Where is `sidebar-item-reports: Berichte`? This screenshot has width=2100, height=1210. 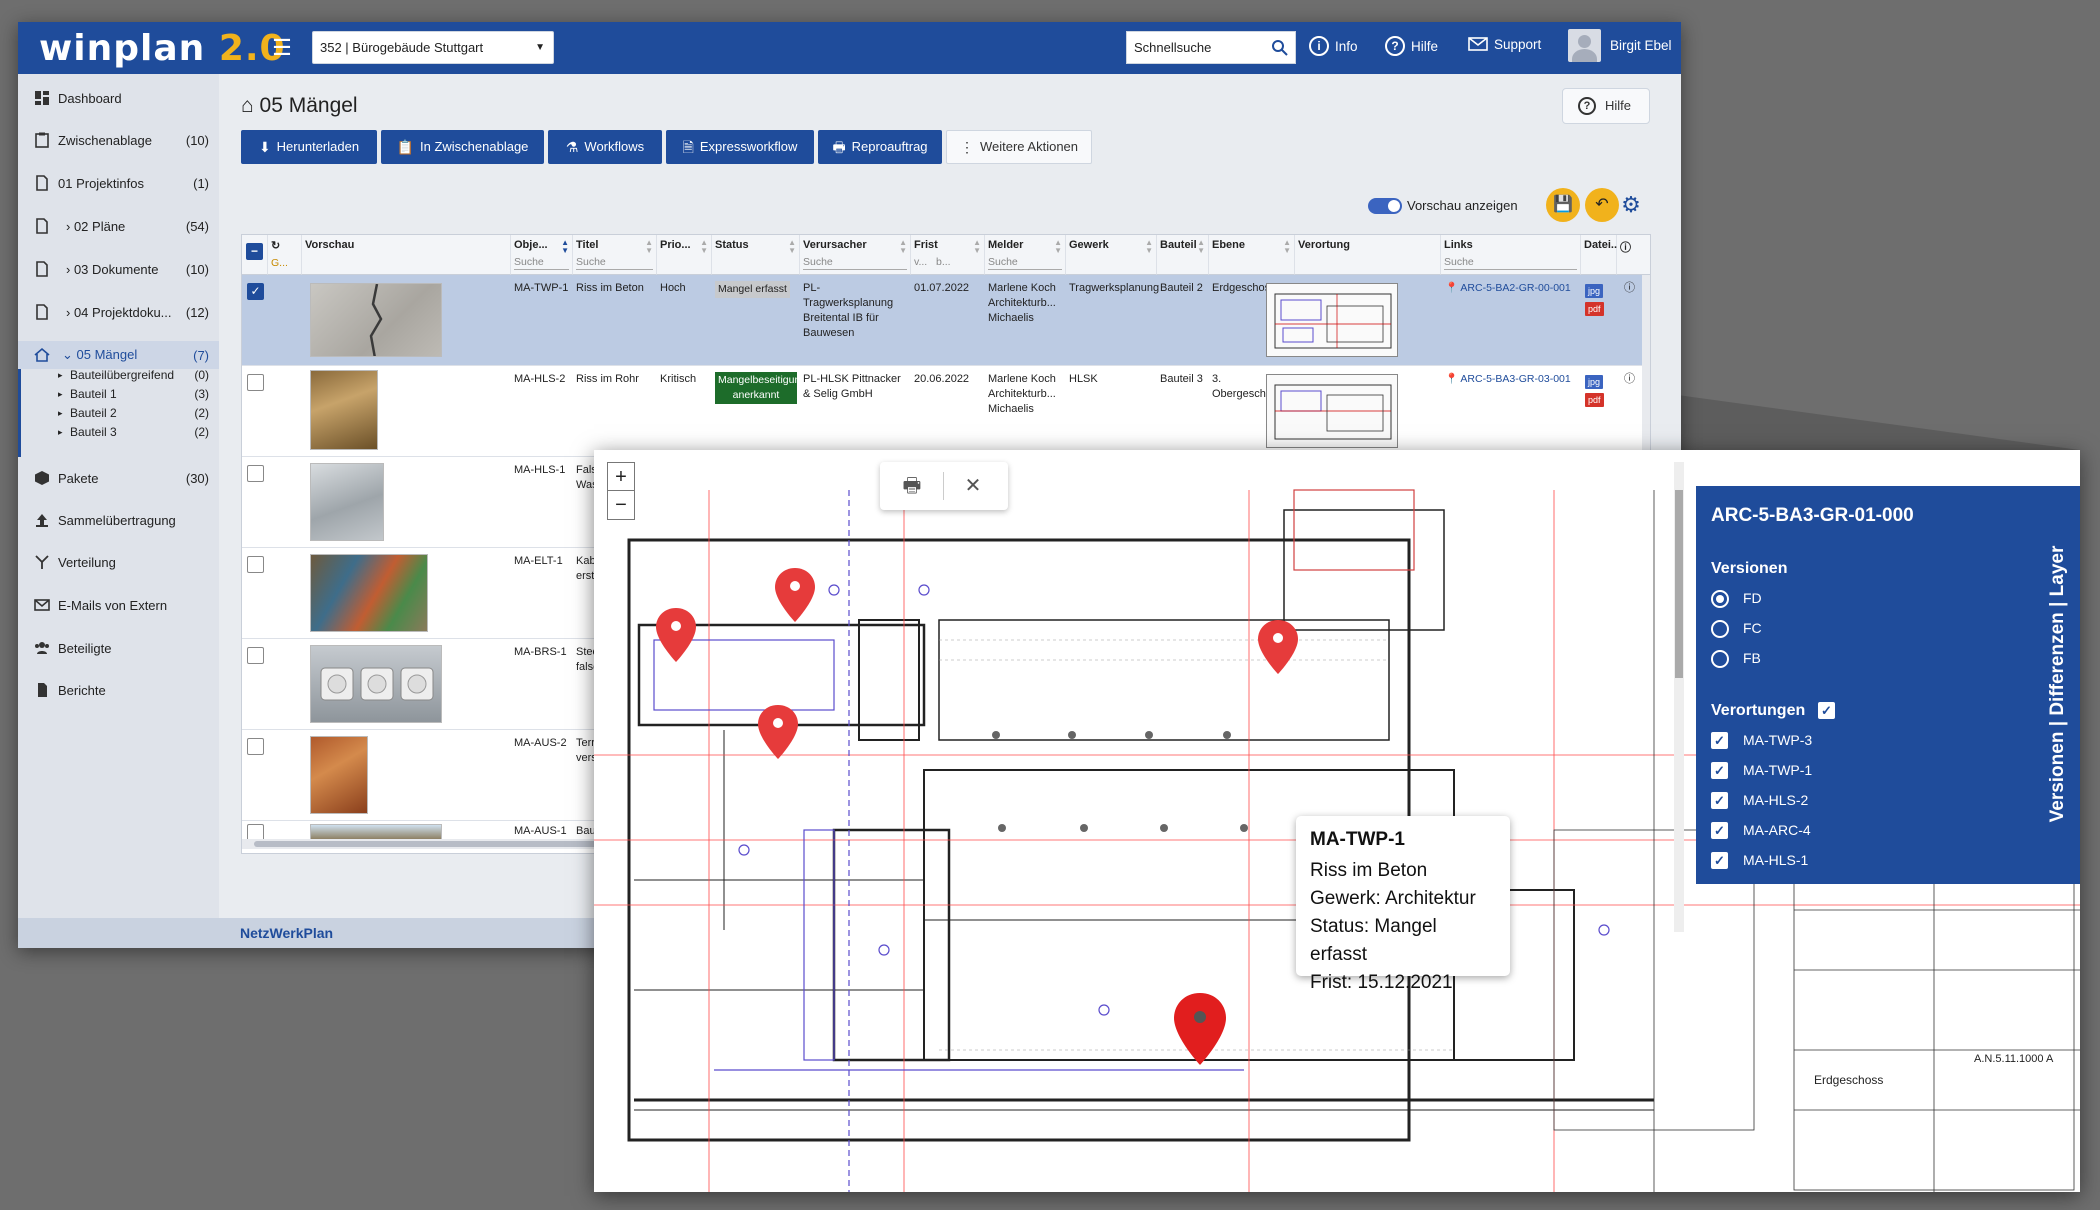 sidebar-item-reports: Berichte is located at coordinates (118, 690).